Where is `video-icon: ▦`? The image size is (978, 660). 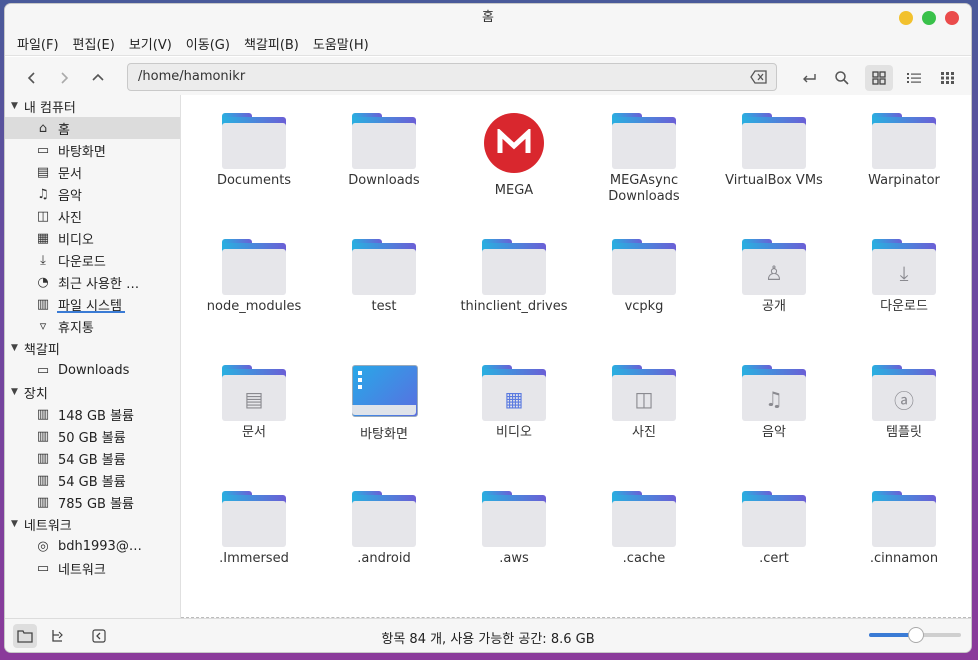
video-icon: ▦ is located at coordinates (43, 238).